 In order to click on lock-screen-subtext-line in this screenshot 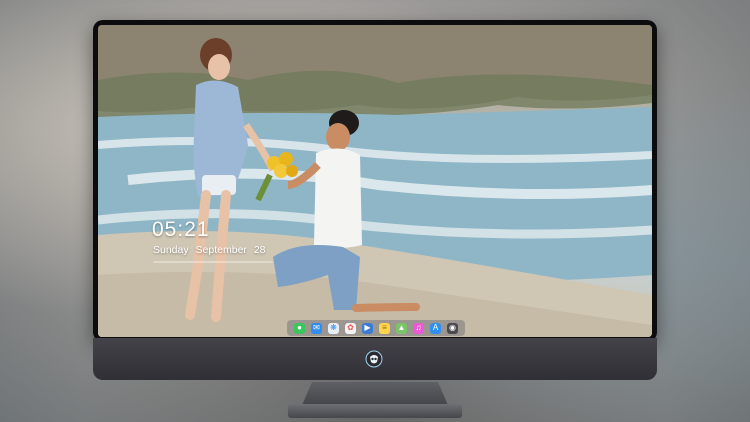, I will do `click(213, 262)`.